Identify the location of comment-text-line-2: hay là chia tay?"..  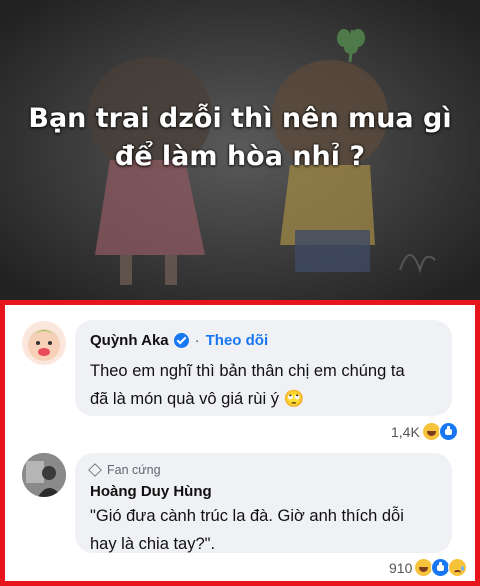
(153, 544).